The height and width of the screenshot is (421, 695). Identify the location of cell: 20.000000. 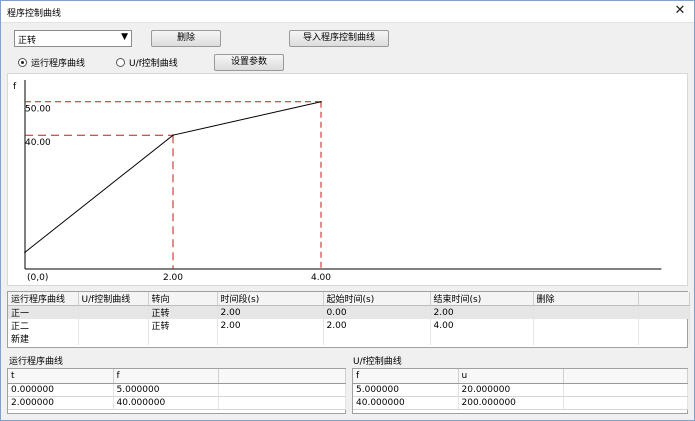
(511, 390).